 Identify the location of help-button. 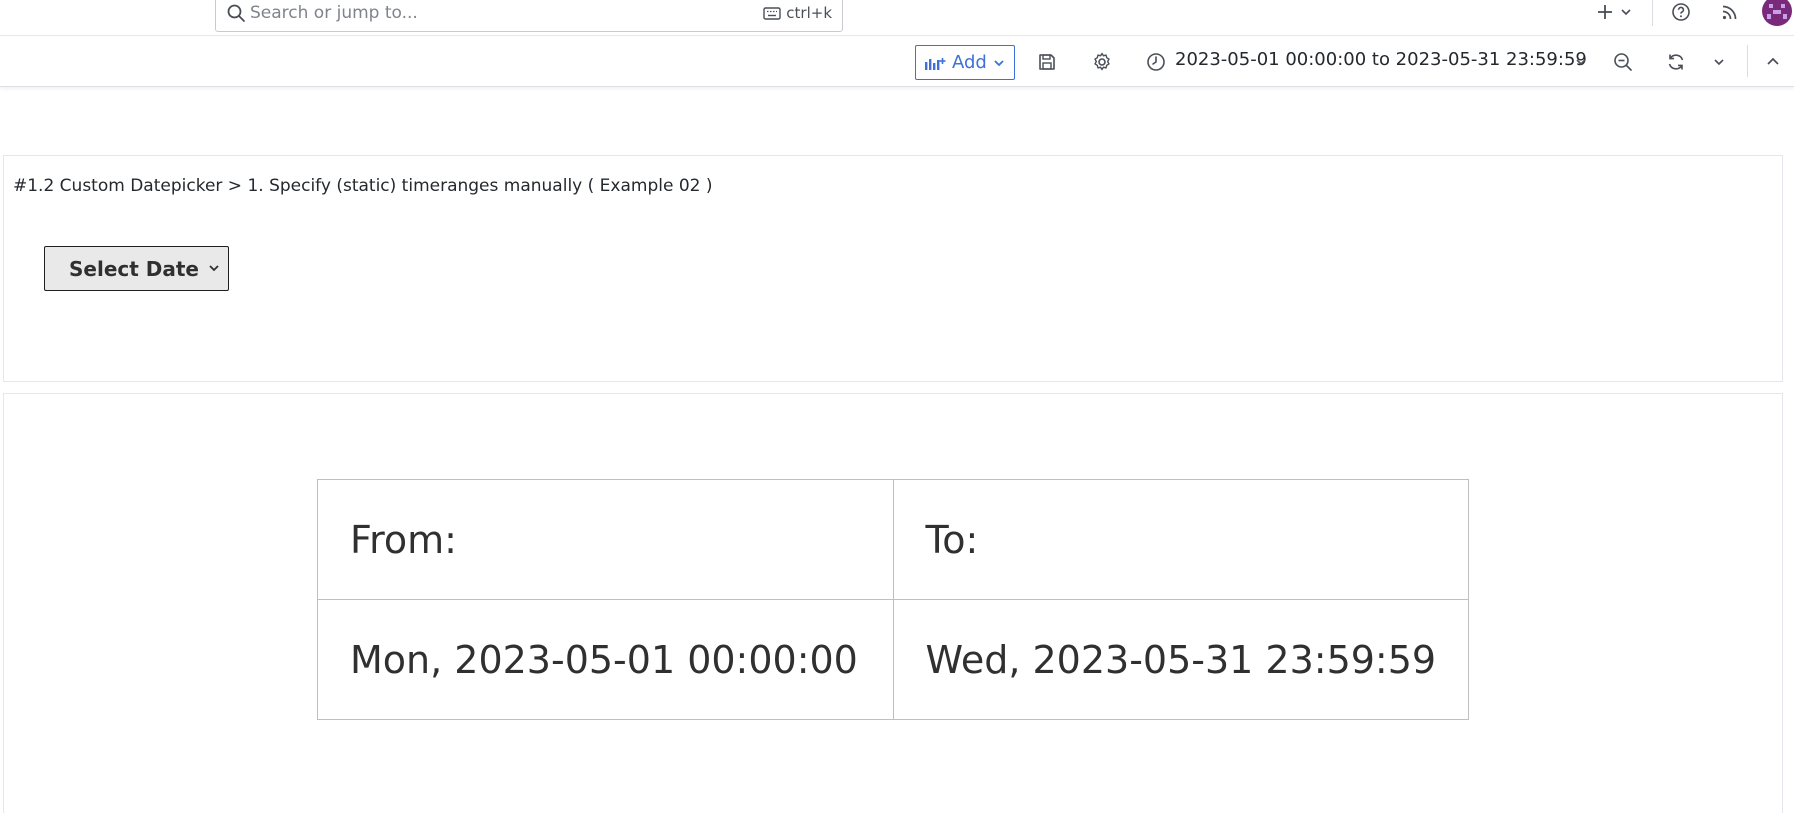
(1681, 12).